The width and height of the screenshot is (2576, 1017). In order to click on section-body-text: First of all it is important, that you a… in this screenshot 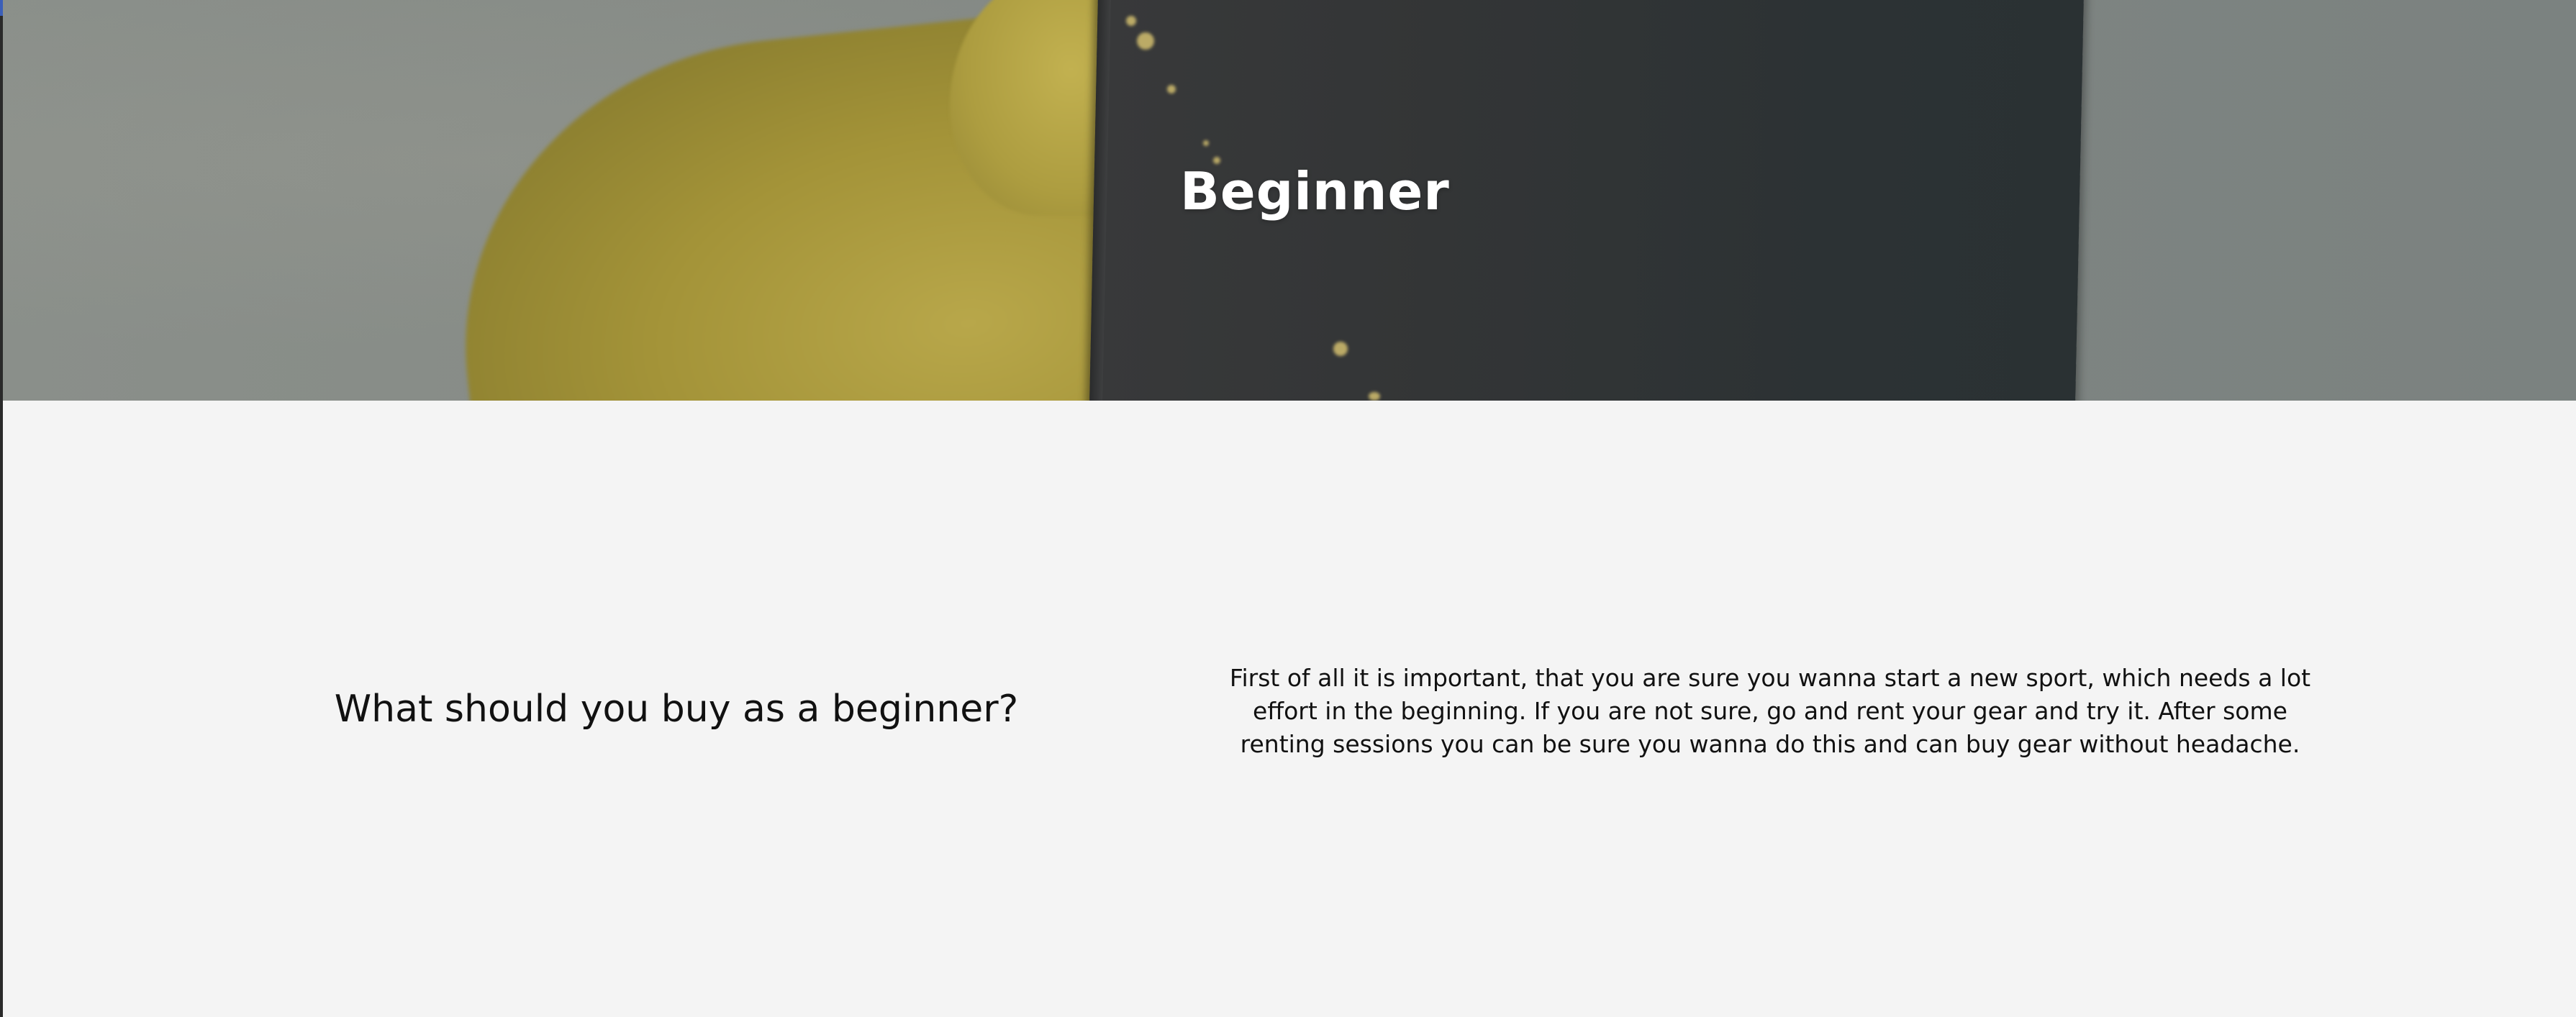, I will do `click(1770, 711)`.